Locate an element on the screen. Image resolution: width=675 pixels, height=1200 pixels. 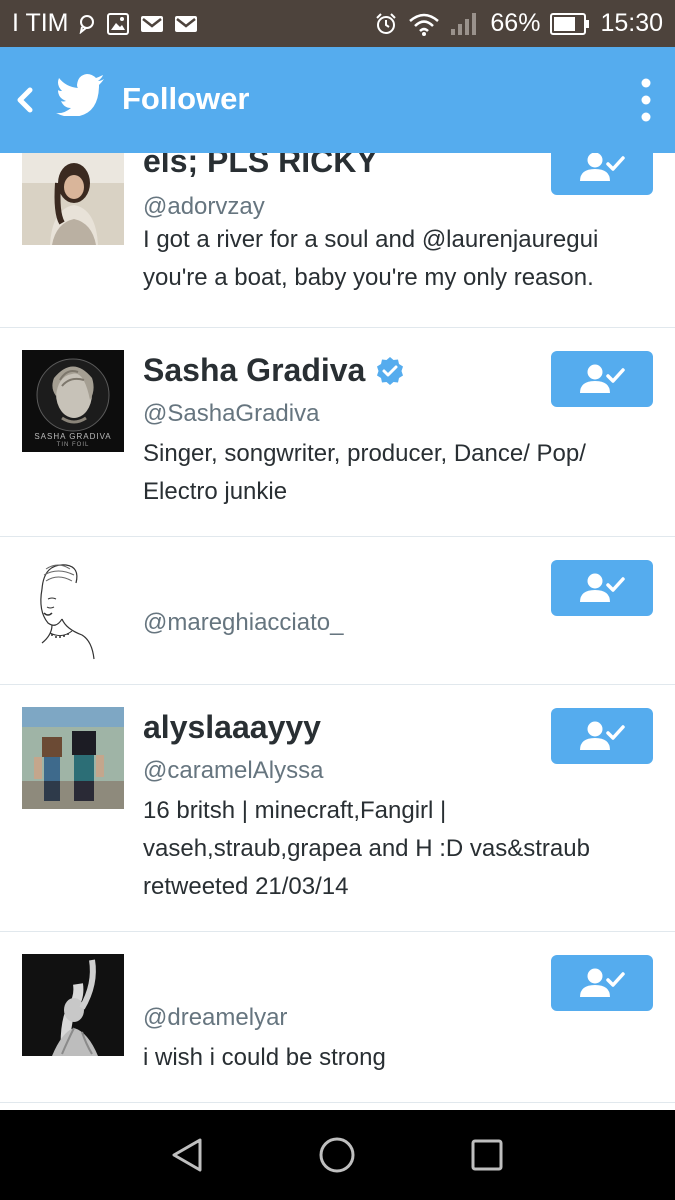
status-bar-right: 66% 15:30 is located at coordinates (518, 23).